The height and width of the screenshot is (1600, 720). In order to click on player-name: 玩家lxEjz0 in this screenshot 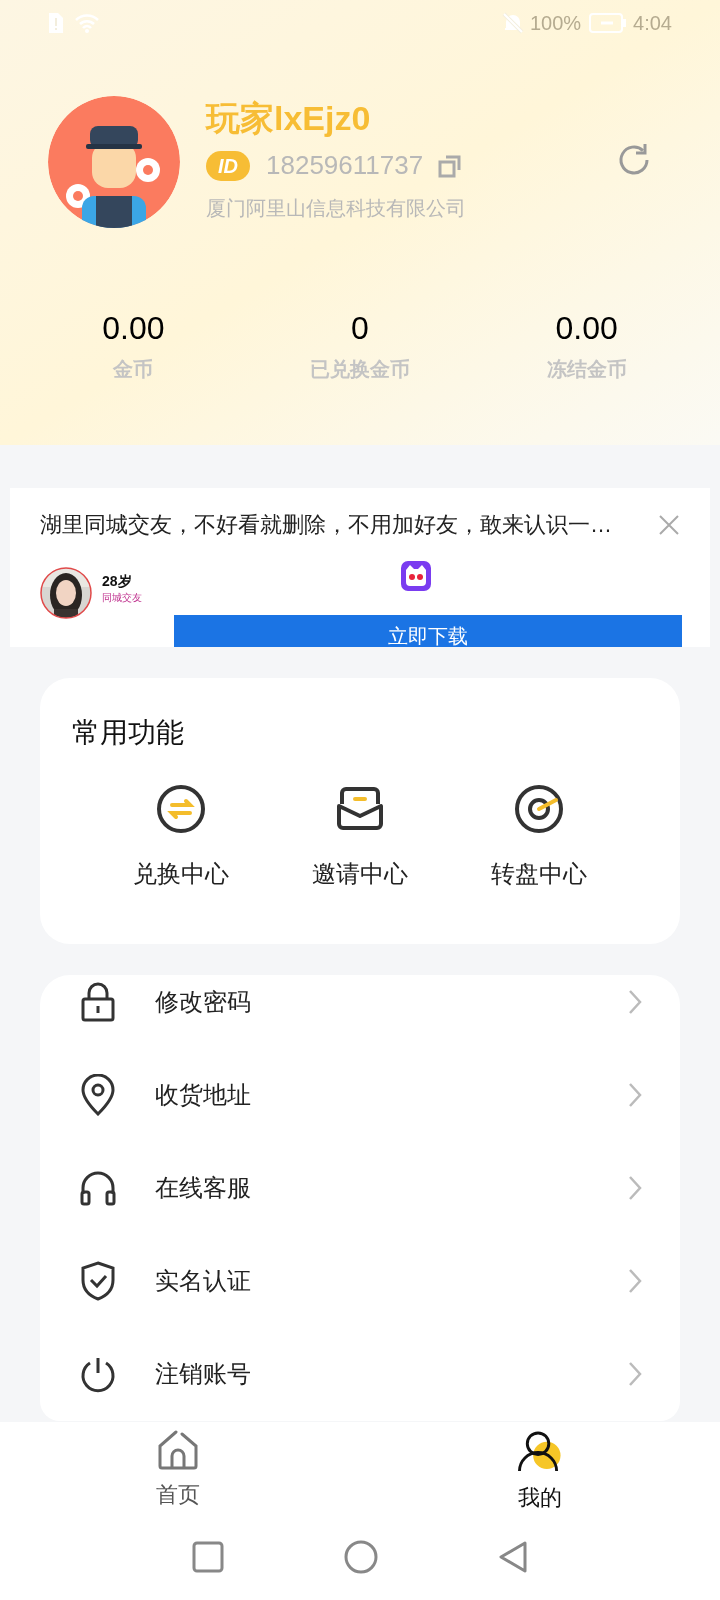, I will do `click(289, 118)`.